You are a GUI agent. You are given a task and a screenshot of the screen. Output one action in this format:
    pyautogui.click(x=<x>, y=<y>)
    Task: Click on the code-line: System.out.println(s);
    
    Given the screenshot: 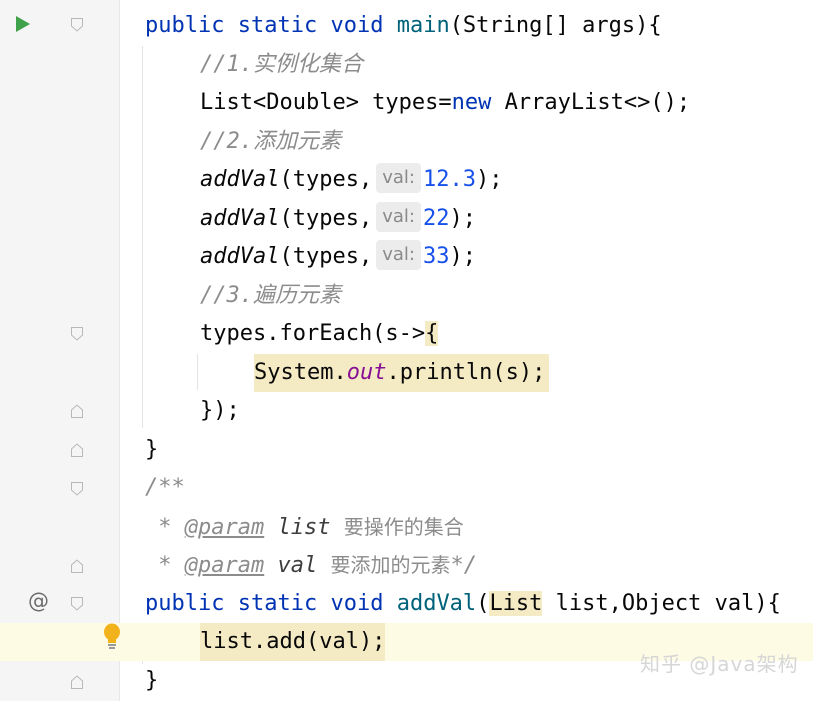 What is the action you would take?
    pyautogui.click(x=406, y=373)
    